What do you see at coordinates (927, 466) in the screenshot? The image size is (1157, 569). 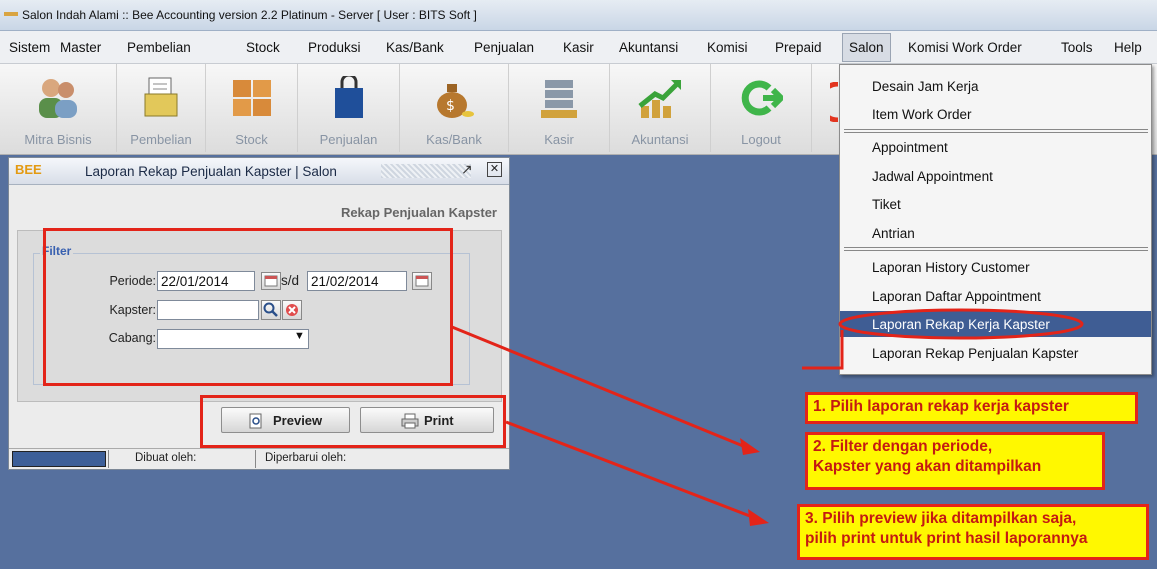 I see `step2-text-line2: Kapster yang akan ditampilkan` at bounding box center [927, 466].